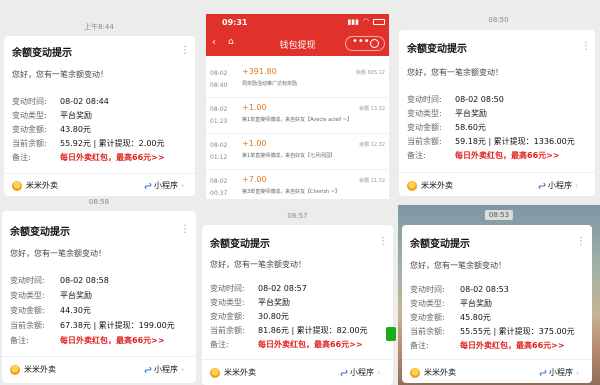 This screenshot has width=600, height=385. Describe the element at coordinates (361, 41) in the screenshot. I see `more-dots-icon: •••` at that location.